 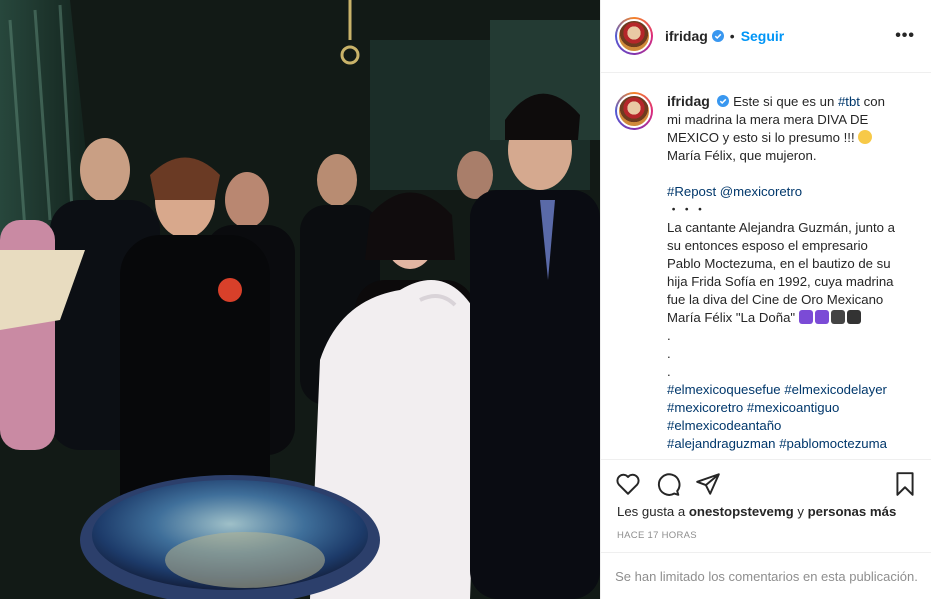 What do you see at coordinates (835, 389) in the screenshot?
I see `hashtag-link: #elmexicodelayer` at bounding box center [835, 389].